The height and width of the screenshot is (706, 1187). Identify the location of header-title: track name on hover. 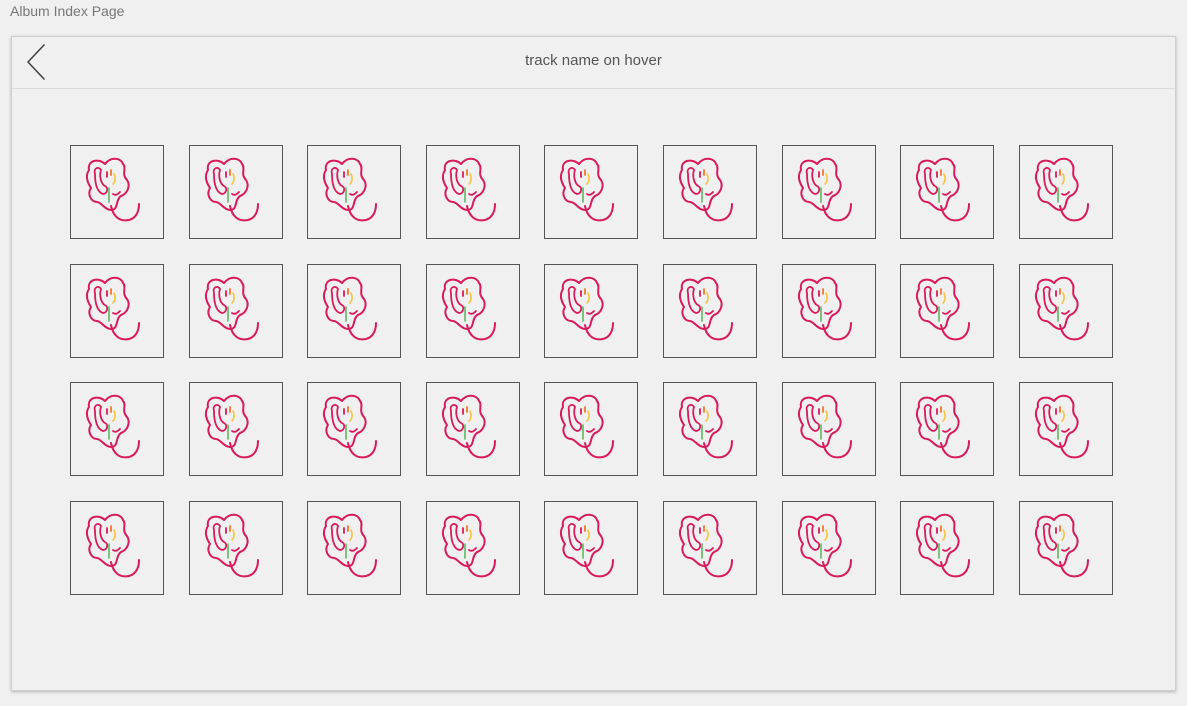
(593, 60).